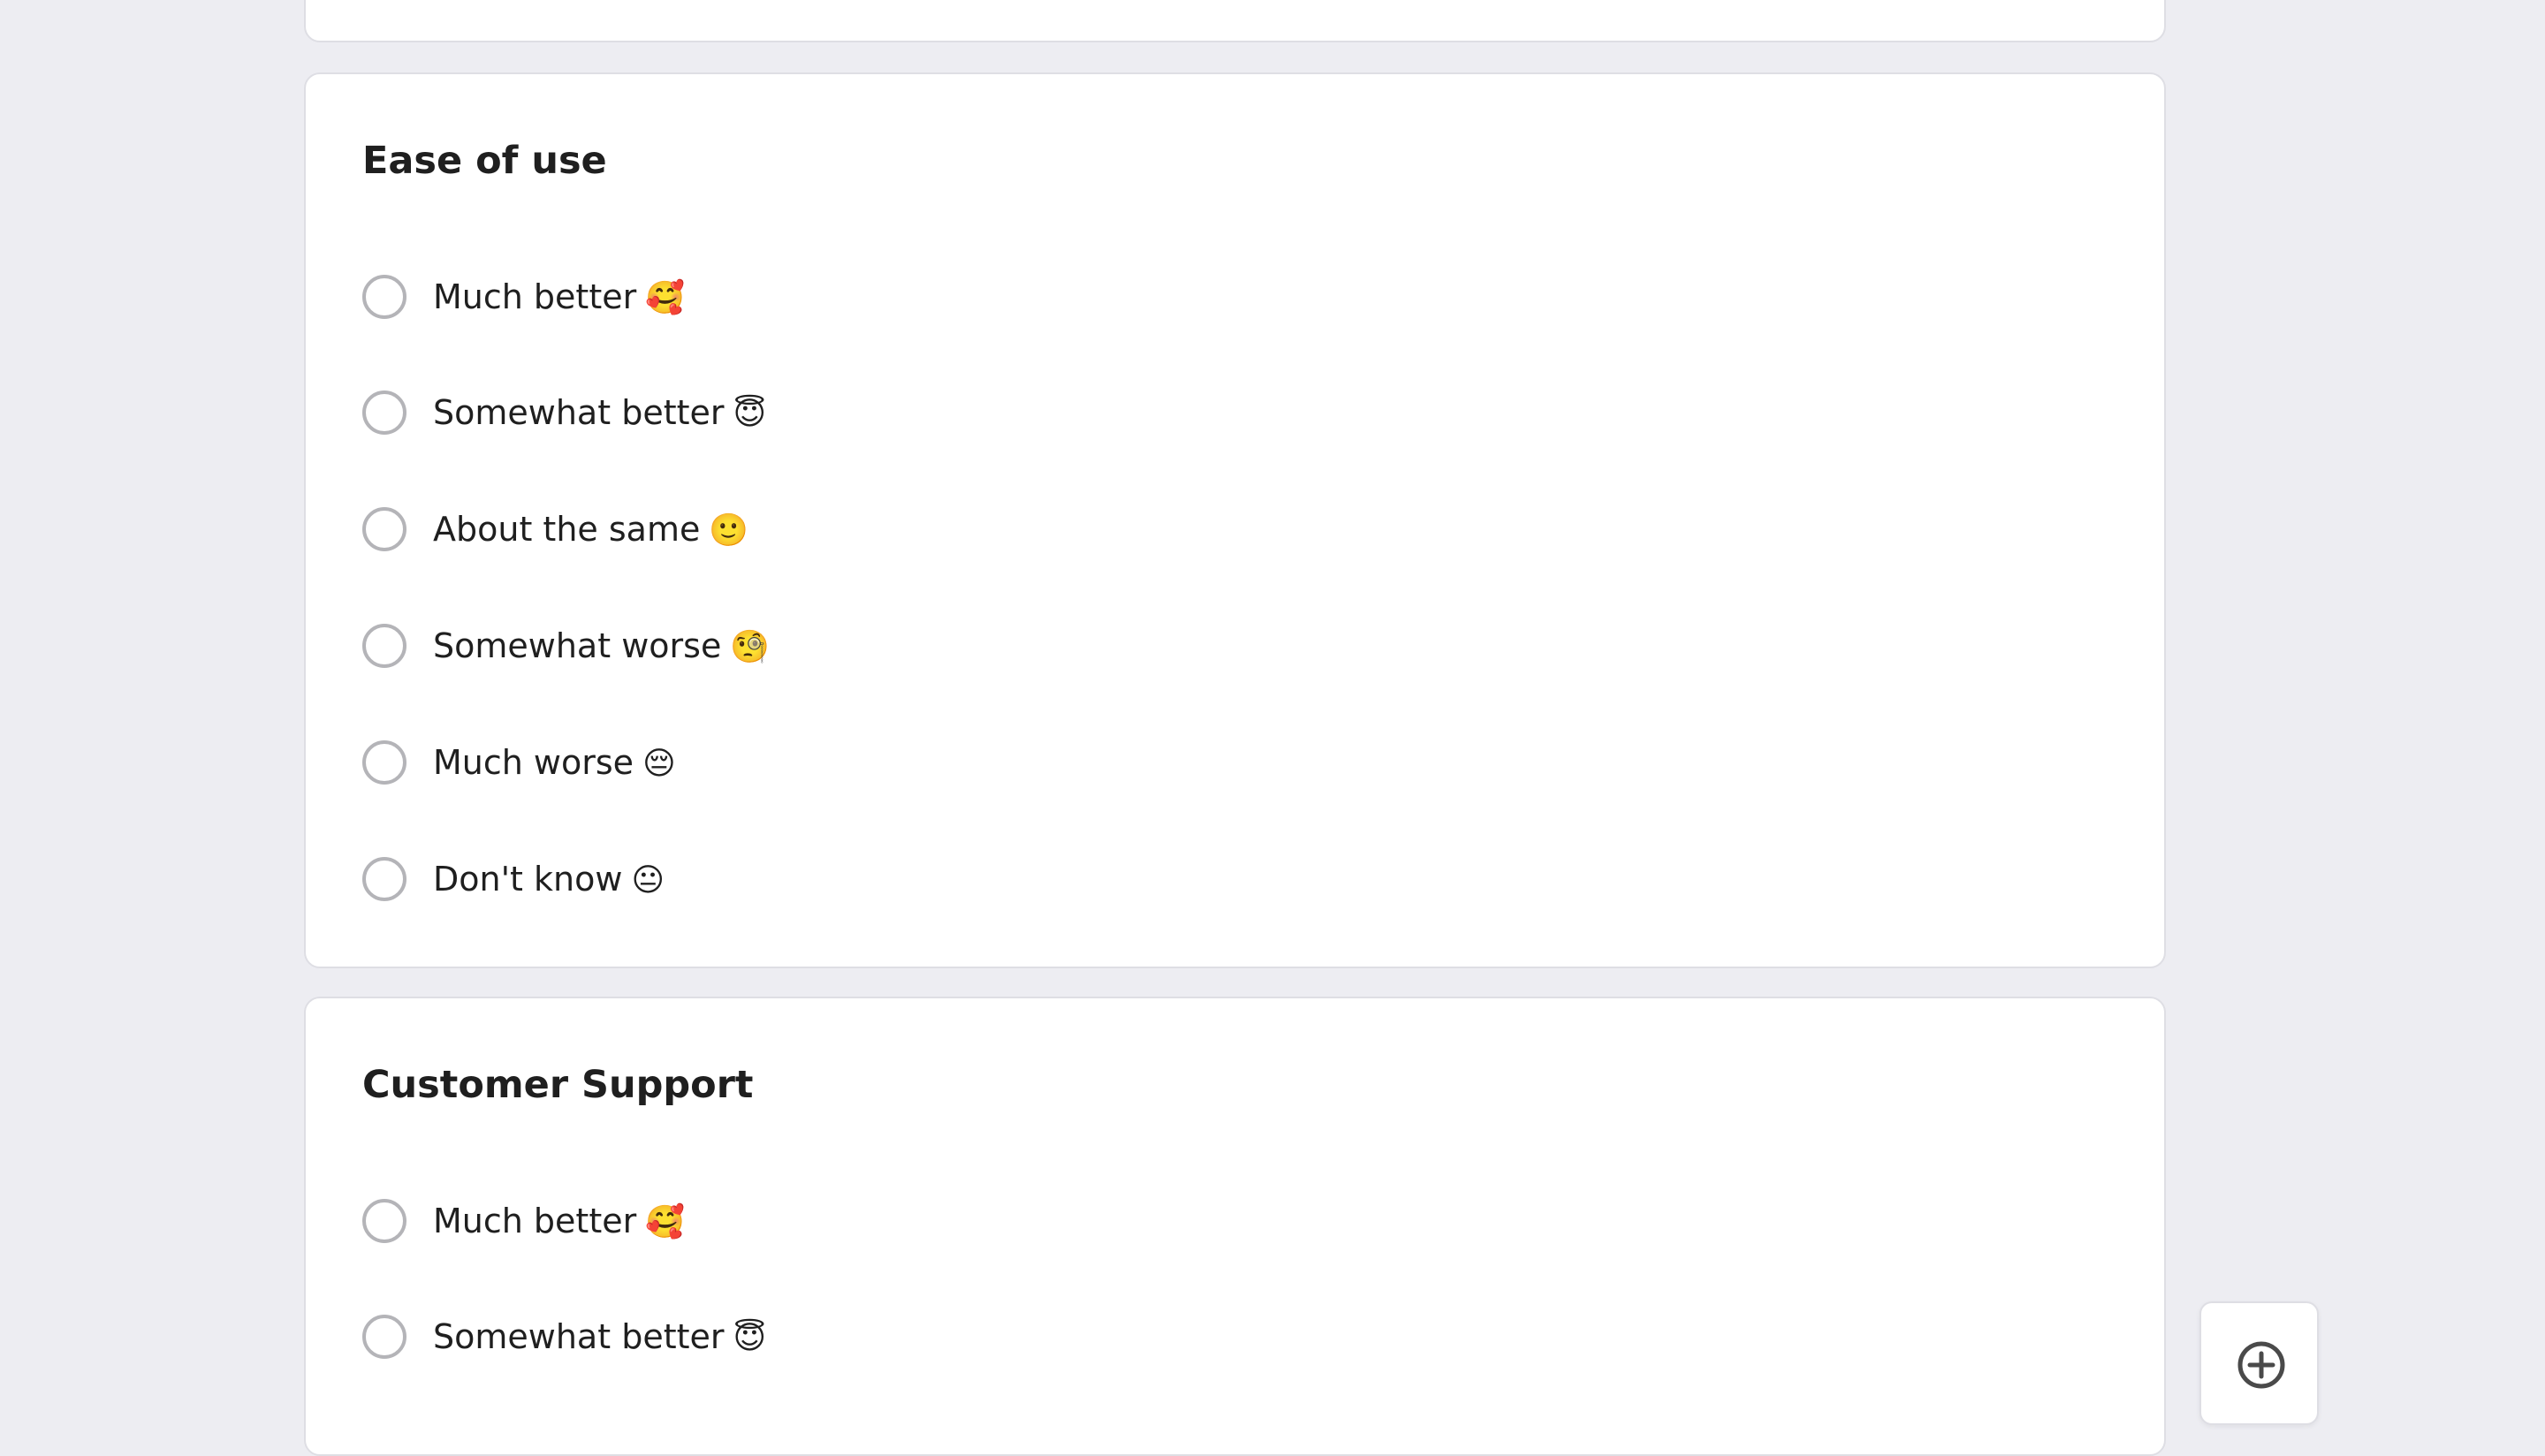  I want to click on previous-question-card, so click(1235, 21).